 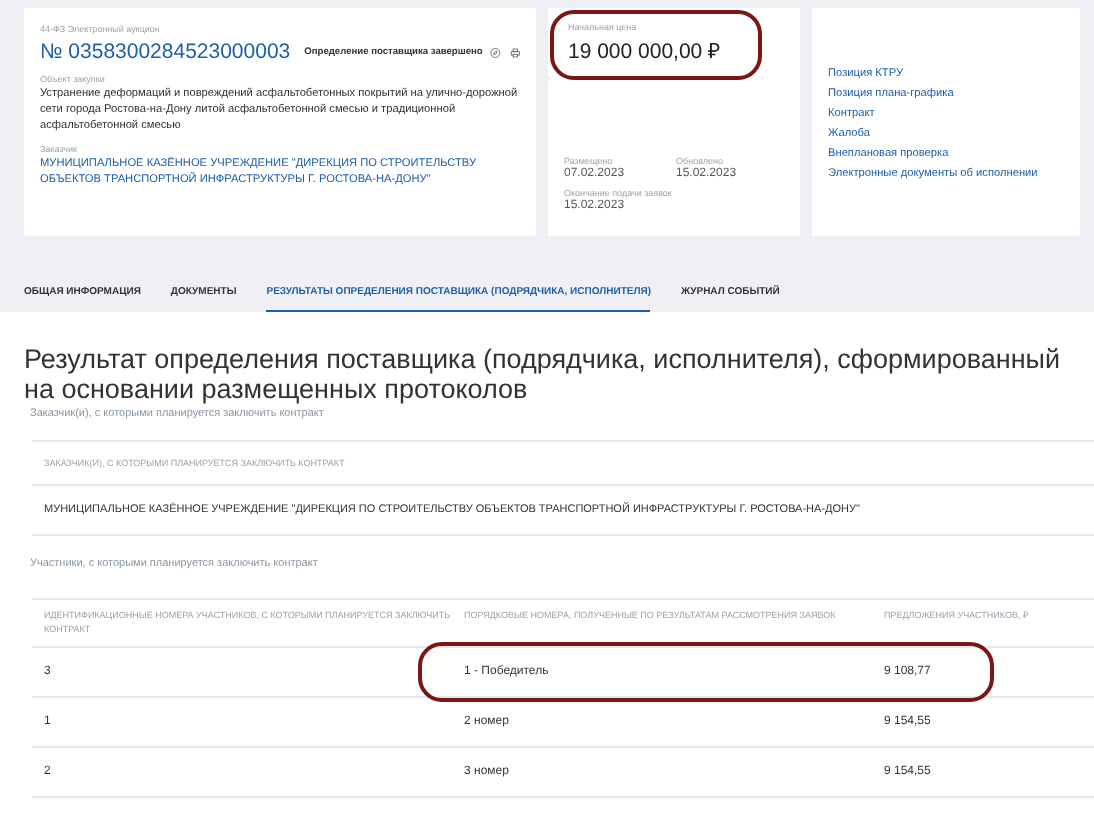 What do you see at coordinates (514, 52) in the screenshot?
I see `print-icon` at bounding box center [514, 52].